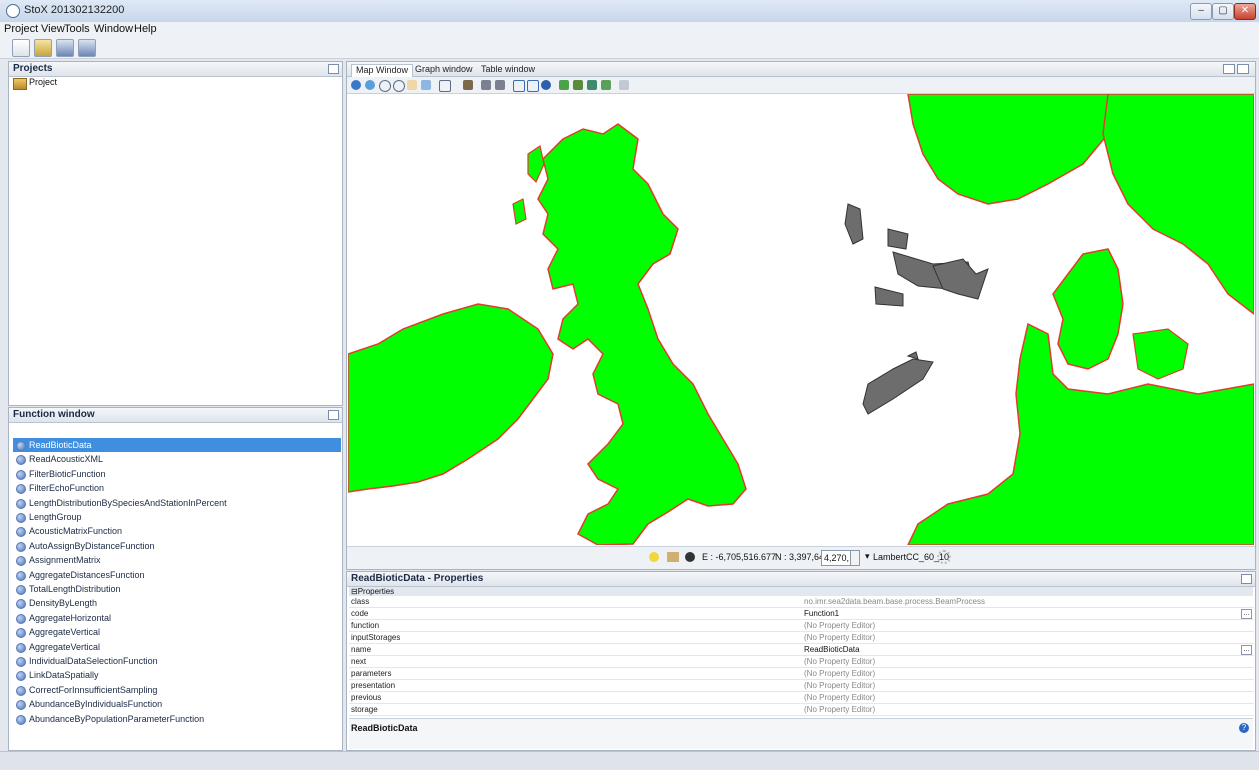 The height and width of the screenshot is (770, 1259). What do you see at coordinates (801, 591) in the screenshot?
I see `properties-section-header: ⊟Properties` at bounding box center [801, 591].